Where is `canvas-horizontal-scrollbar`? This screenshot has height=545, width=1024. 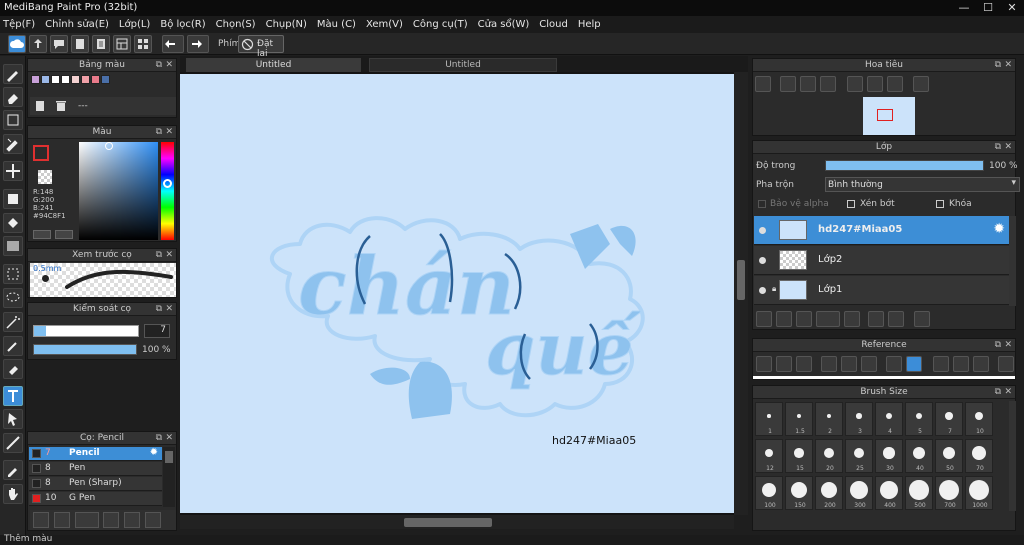 canvas-horizontal-scrollbar is located at coordinates (457, 522).